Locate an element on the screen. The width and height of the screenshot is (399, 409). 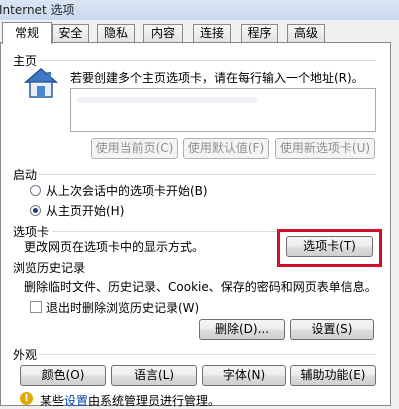
tab-privacy: 隐私 is located at coordinates (116, 33).